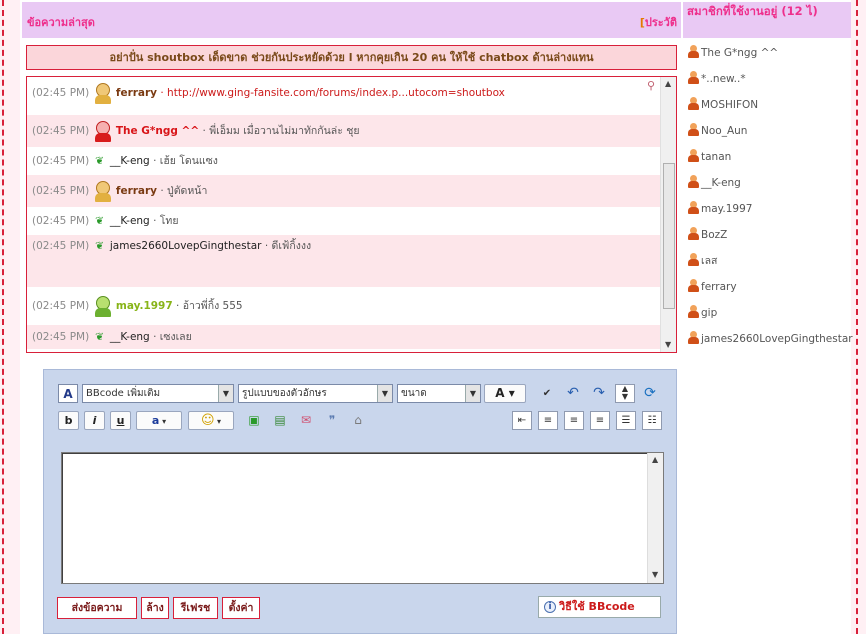 The image size is (866, 634). Describe the element at coordinates (600, 420) in the screenshot. I see `align-right-icon: ≡` at that location.